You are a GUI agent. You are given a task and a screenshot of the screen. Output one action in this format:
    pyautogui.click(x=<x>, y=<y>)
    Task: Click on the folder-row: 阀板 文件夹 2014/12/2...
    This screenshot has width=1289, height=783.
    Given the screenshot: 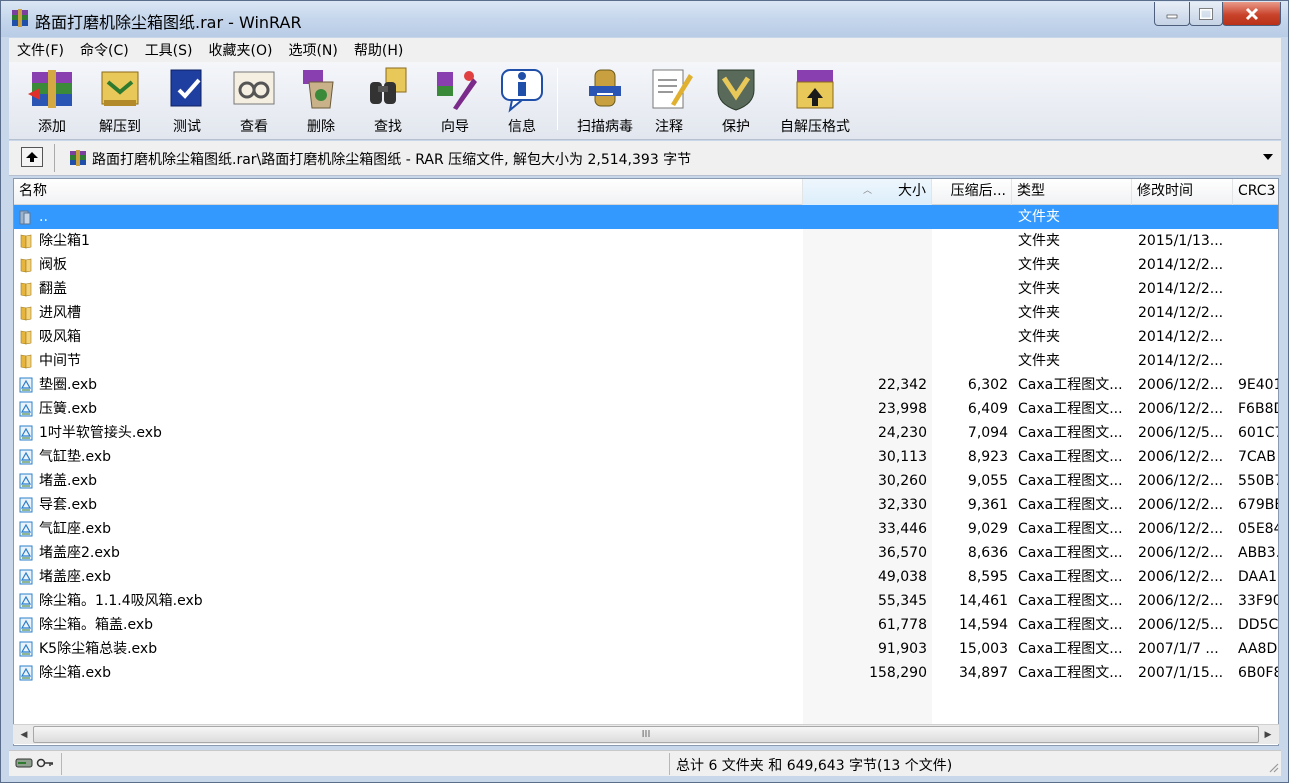 What is the action you would take?
    pyautogui.click(x=646, y=265)
    